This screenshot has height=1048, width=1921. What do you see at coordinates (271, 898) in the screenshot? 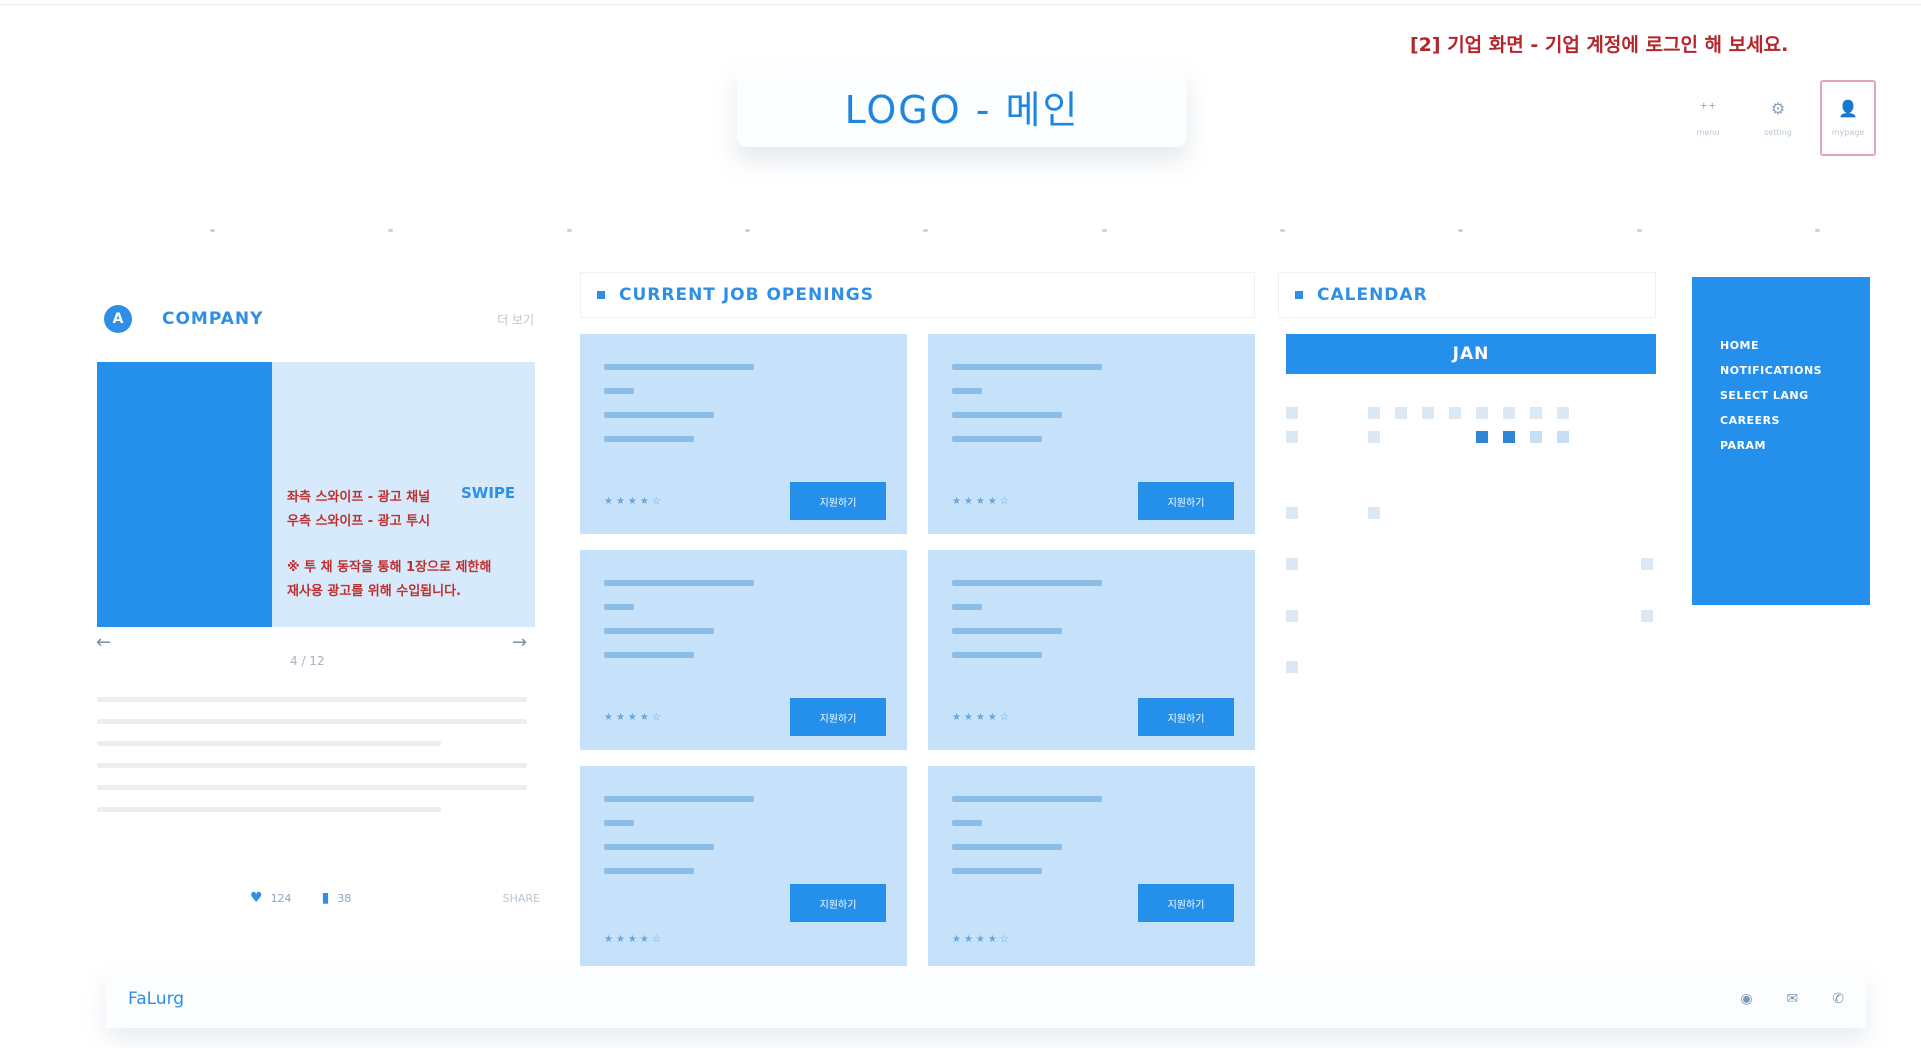
I see `likes-stat: ♥ 124` at bounding box center [271, 898].